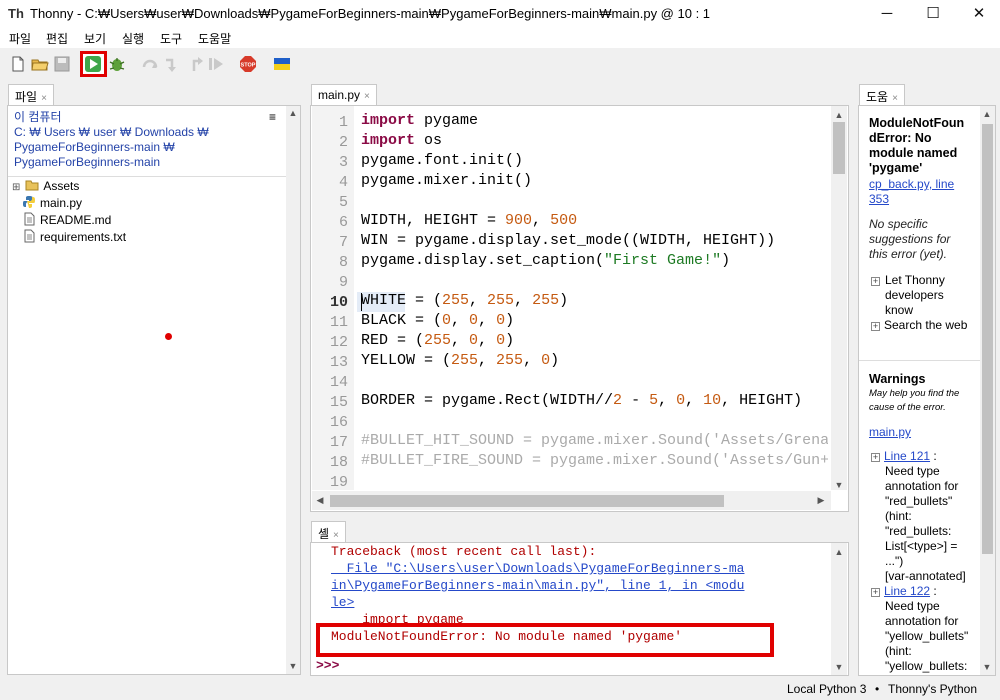  I want to click on code-line: YELLOW = (255, 255, 0), so click(460, 360).